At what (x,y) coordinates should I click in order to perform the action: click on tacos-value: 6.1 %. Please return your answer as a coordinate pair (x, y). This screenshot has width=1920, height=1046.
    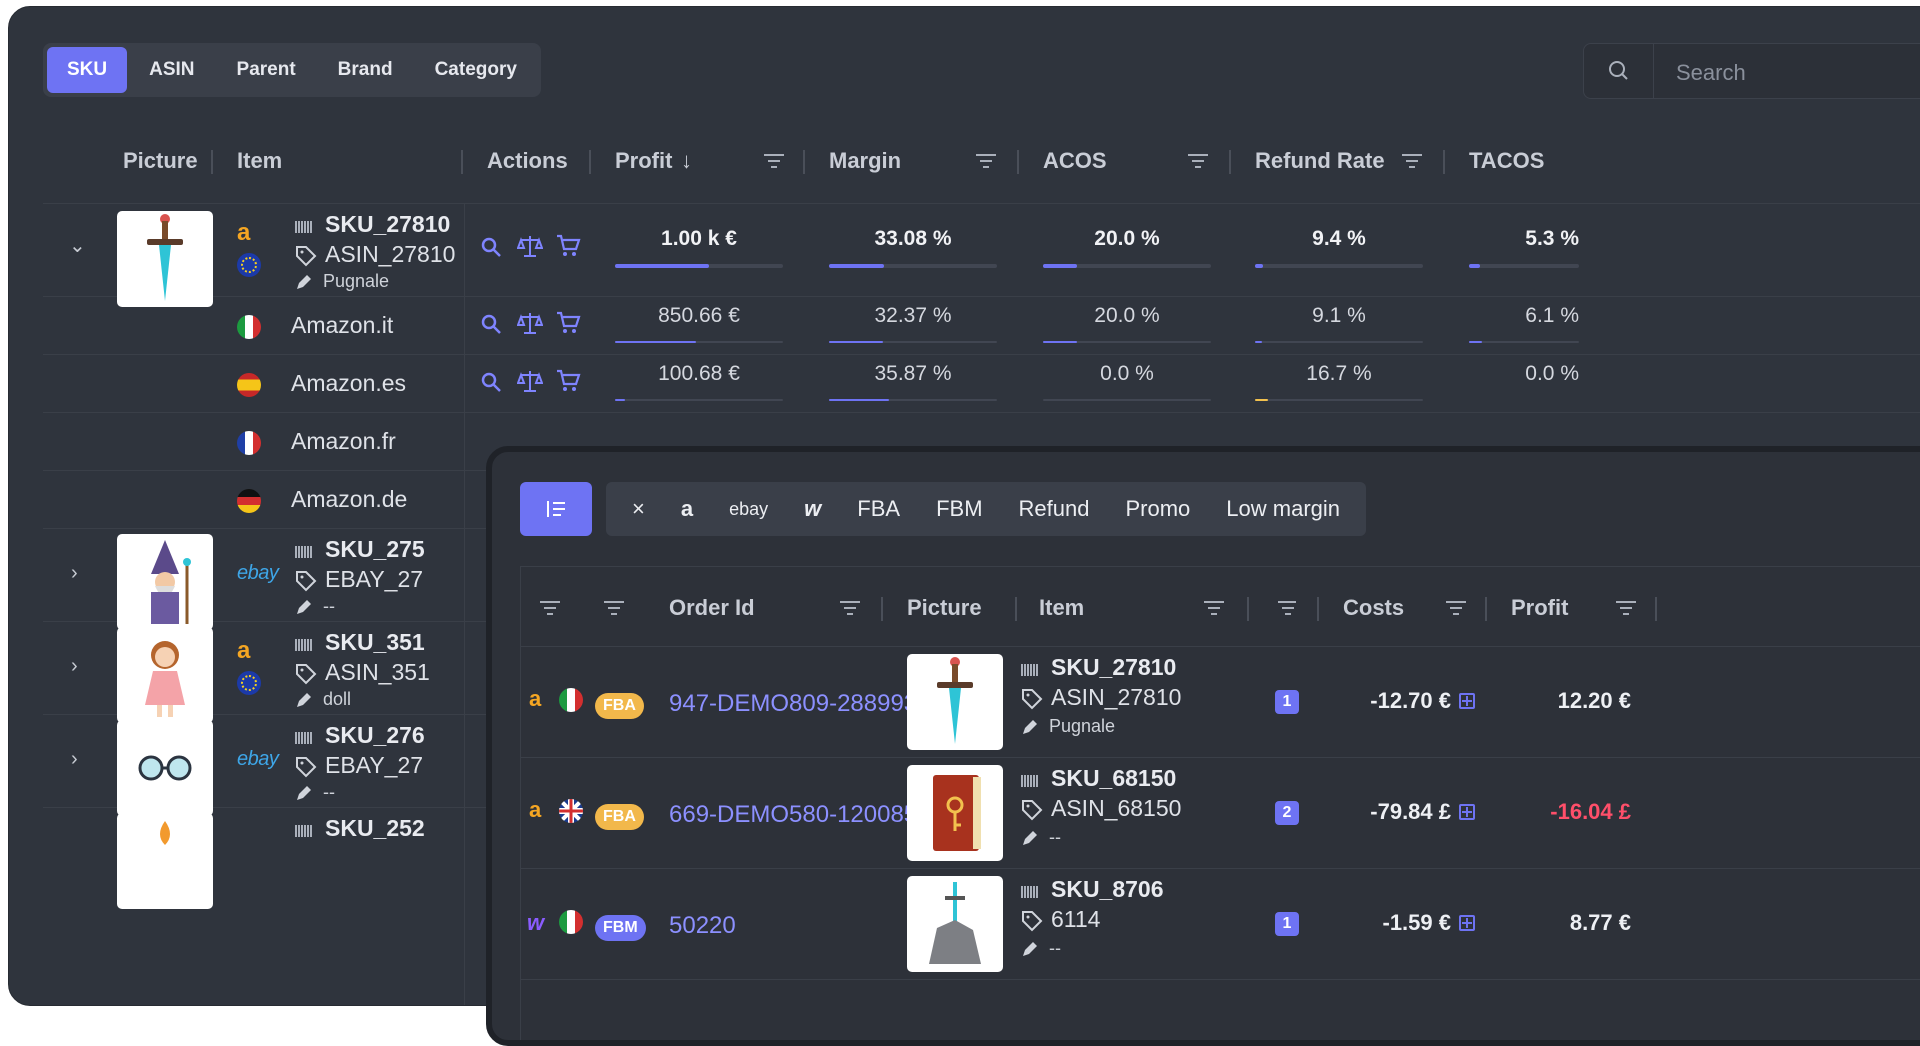
    Looking at the image, I should click on (1552, 315).